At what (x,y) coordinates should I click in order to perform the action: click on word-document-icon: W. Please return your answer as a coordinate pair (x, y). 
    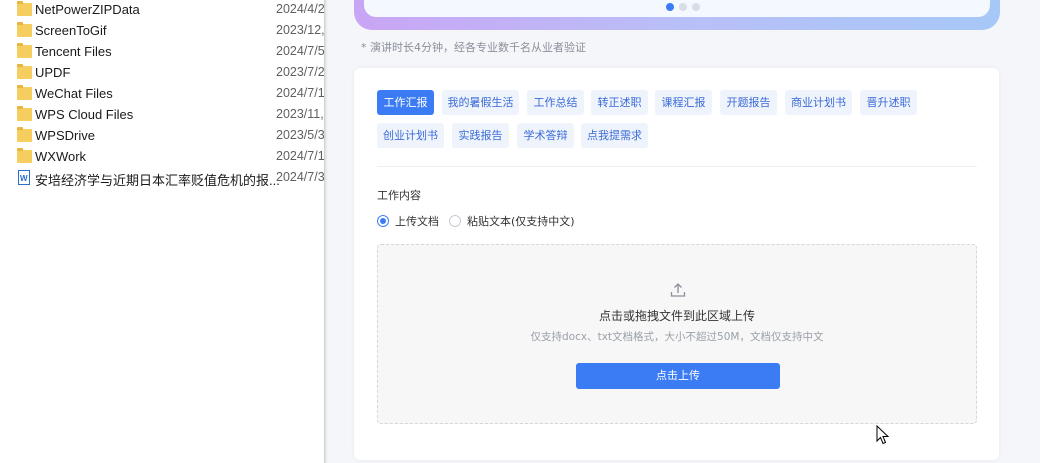
    Looking at the image, I should click on (24, 177).